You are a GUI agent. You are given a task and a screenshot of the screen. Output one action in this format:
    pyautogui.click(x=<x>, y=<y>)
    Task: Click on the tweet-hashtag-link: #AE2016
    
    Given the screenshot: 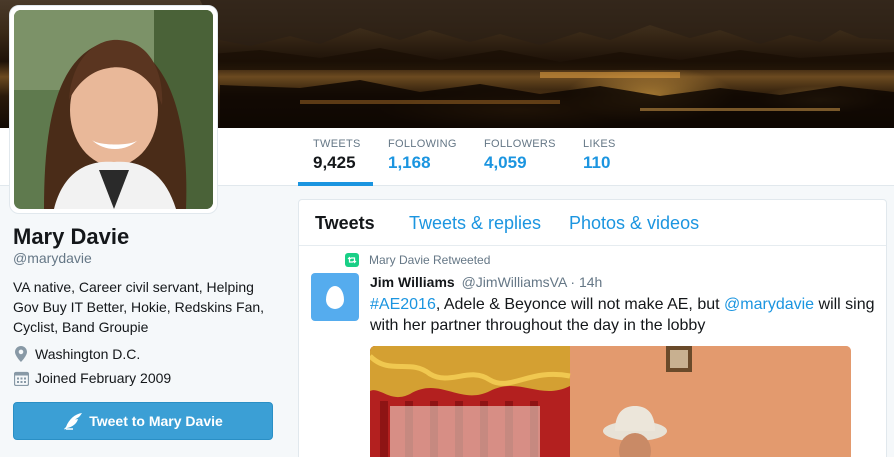 What is the action you would take?
    pyautogui.click(x=403, y=304)
    